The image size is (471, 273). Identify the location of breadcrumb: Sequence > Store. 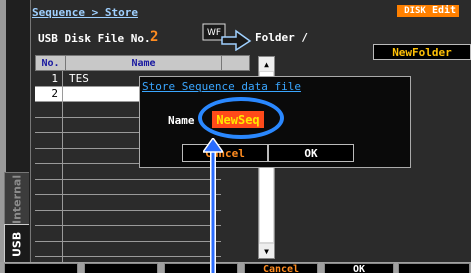
(85, 12).